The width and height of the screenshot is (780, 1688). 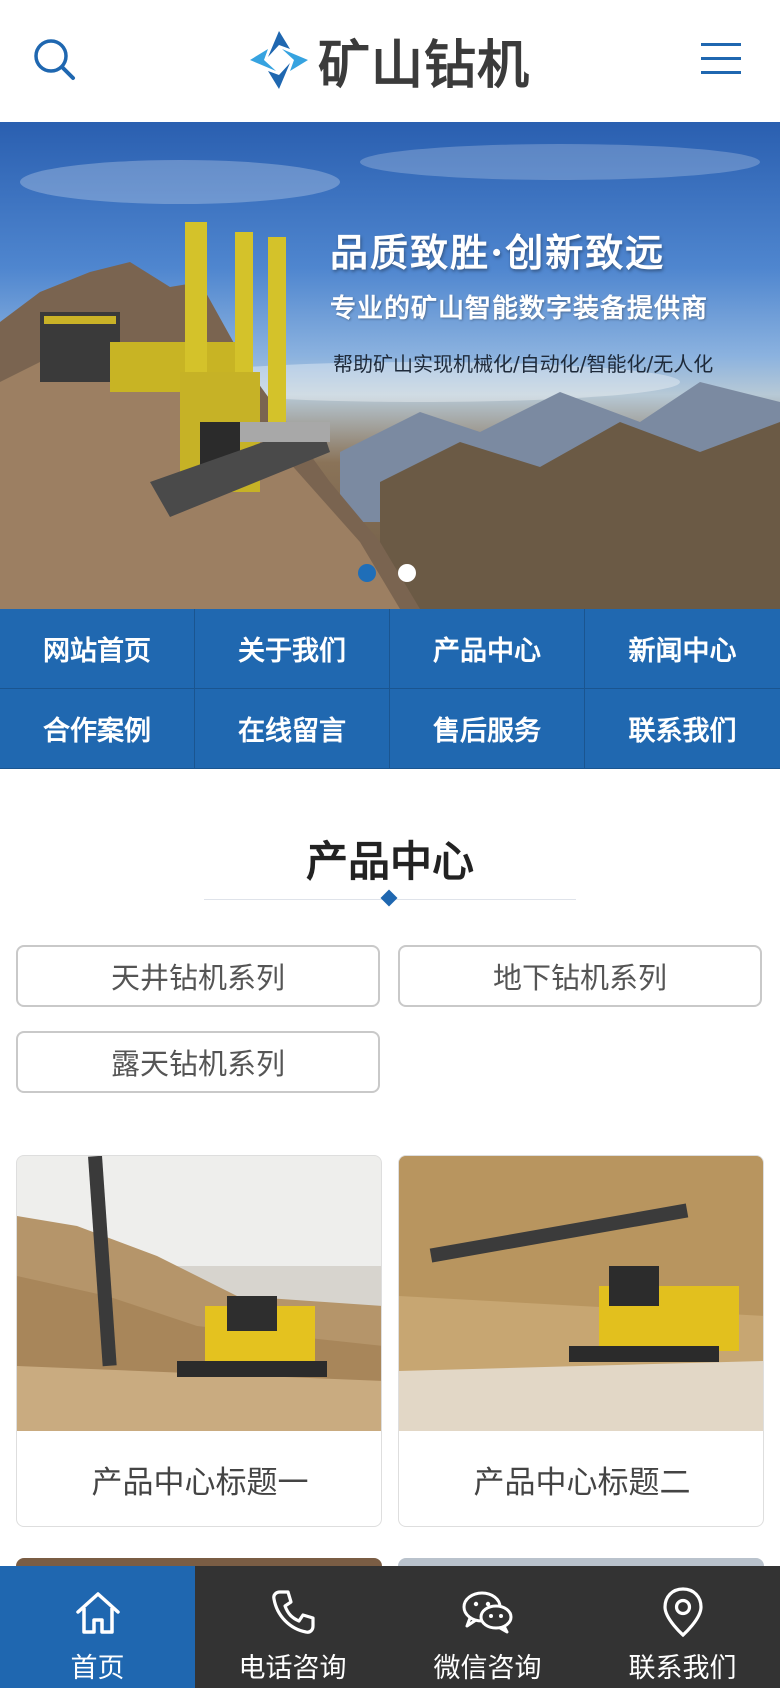 What do you see at coordinates (498, 252) in the screenshot?
I see `banner-title: 品质致胜·创新致远` at bounding box center [498, 252].